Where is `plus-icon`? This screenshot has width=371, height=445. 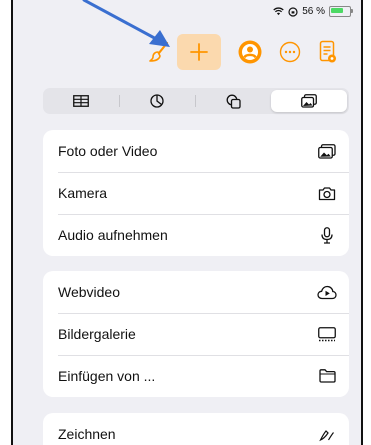
plus-icon is located at coordinates (199, 52).